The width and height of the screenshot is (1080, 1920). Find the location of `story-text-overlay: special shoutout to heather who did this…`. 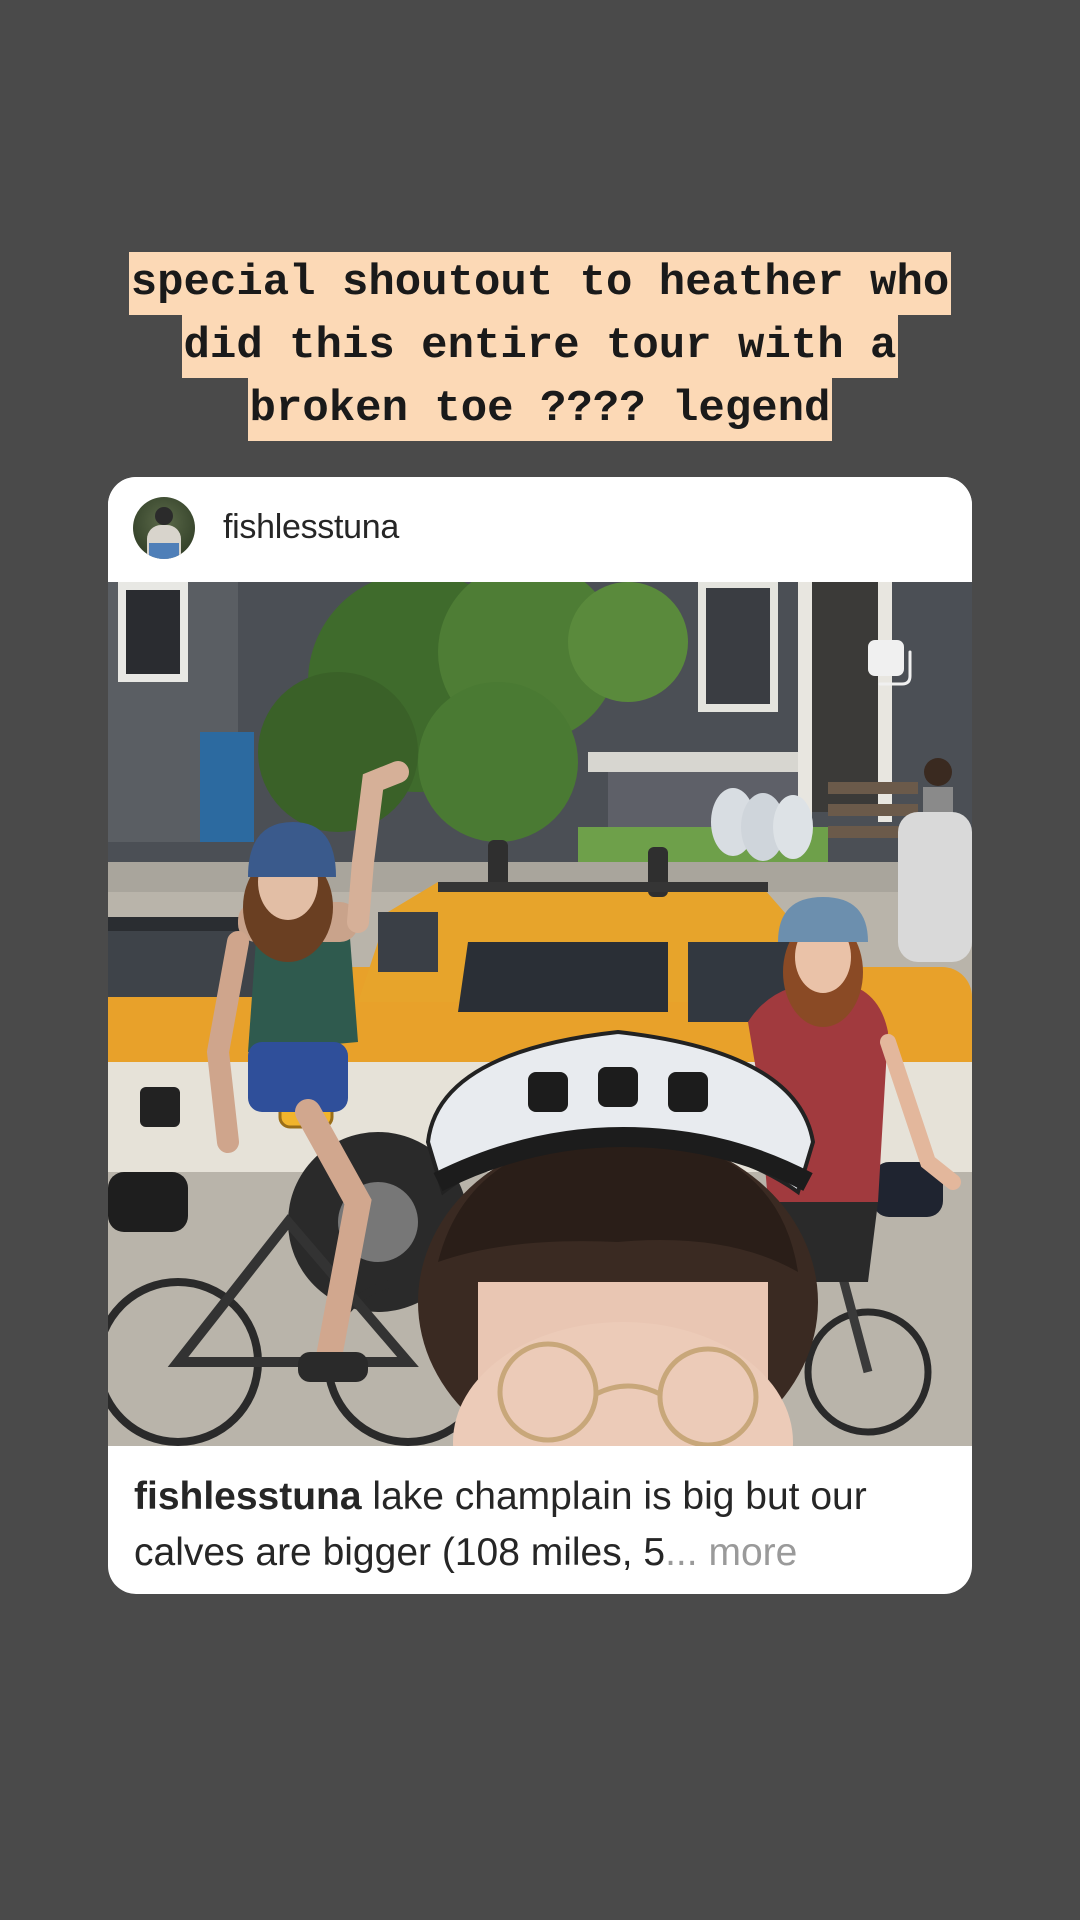

story-text-overlay: special shoutout to heather who did this… is located at coordinates (540, 346).